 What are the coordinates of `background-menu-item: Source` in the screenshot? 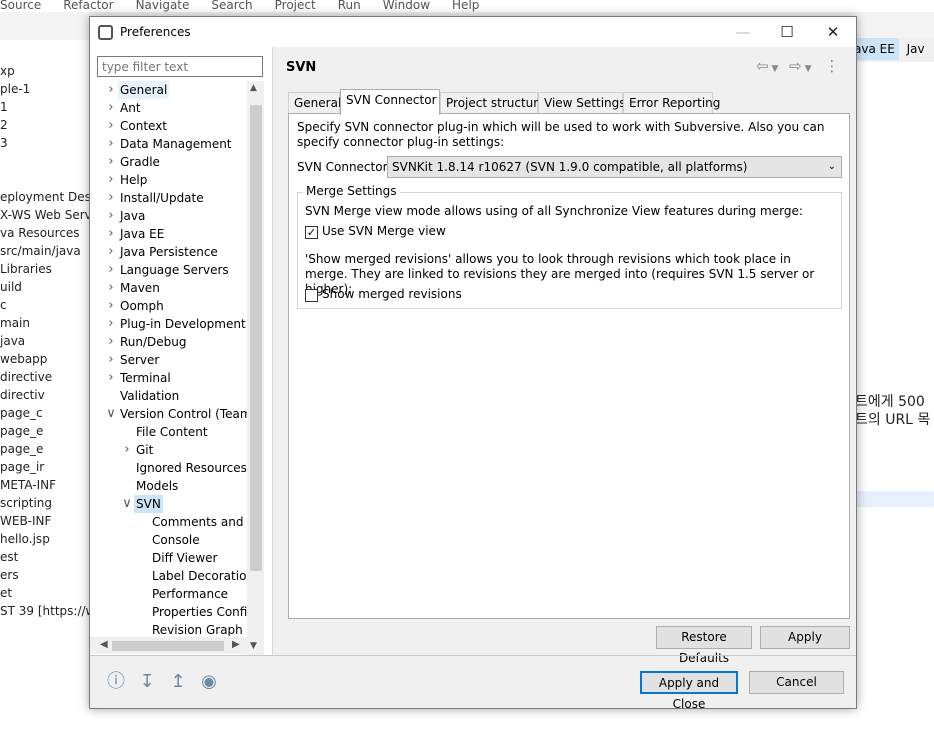 It's located at (20, 6).